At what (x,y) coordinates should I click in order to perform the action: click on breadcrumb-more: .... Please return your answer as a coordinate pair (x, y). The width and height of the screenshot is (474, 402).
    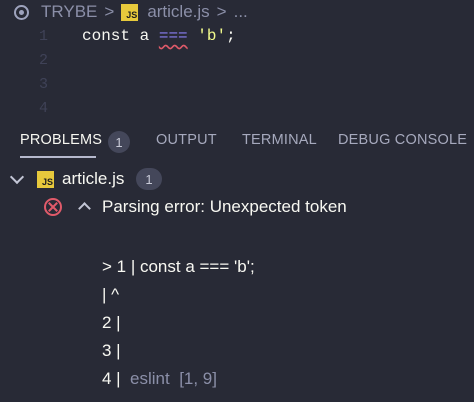
    Looking at the image, I should click on (241, 12).